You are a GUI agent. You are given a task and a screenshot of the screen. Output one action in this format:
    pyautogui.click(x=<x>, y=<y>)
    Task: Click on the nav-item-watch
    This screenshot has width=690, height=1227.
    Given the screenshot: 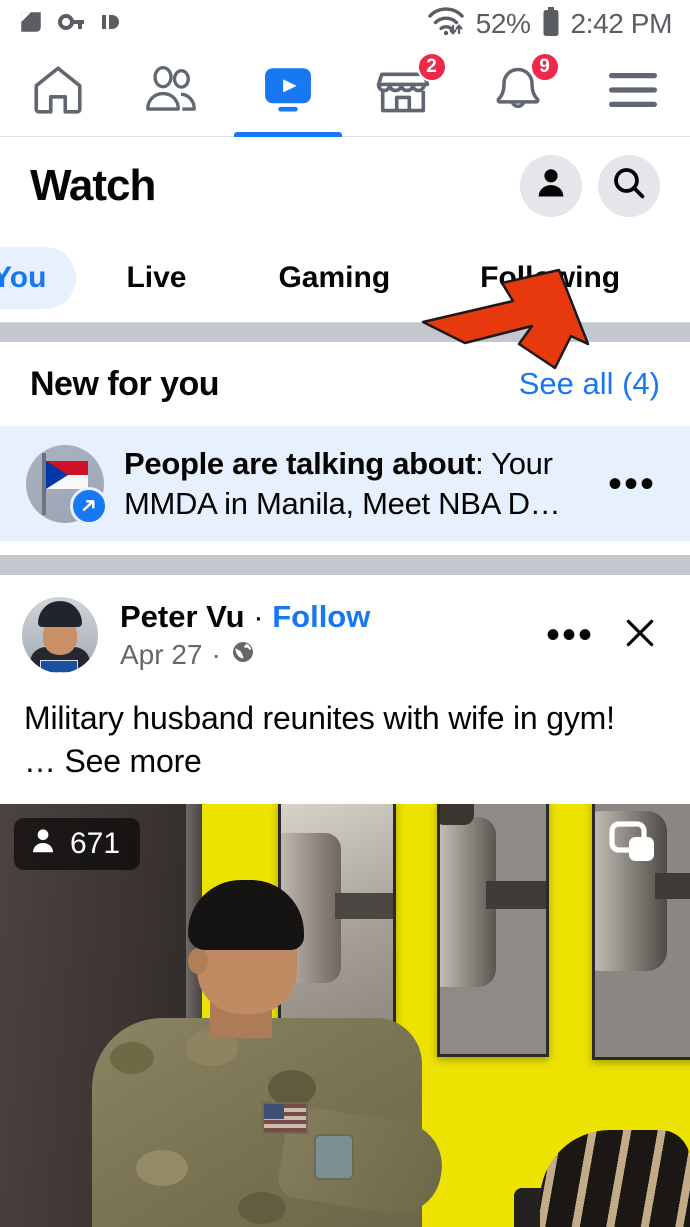 What is the action you would take?
    pyautogui.click(x=287, y=92)
    